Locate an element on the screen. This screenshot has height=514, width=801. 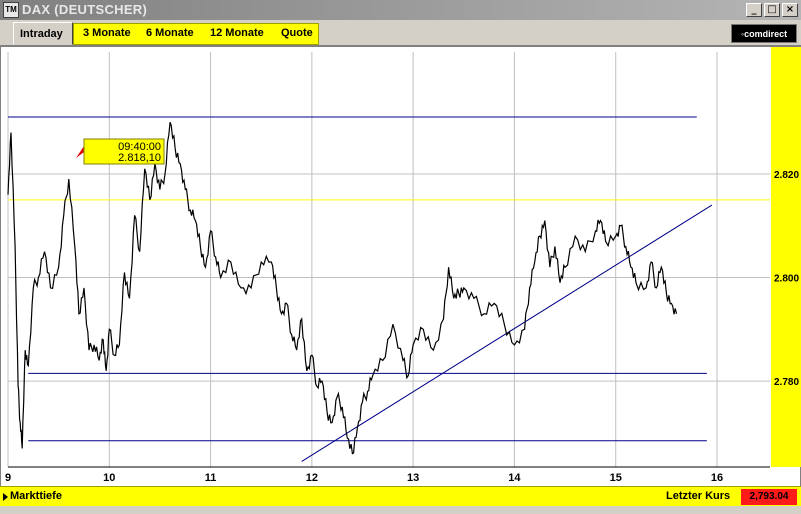
x-tick-label: 15 is located at coordinates (616, 478).